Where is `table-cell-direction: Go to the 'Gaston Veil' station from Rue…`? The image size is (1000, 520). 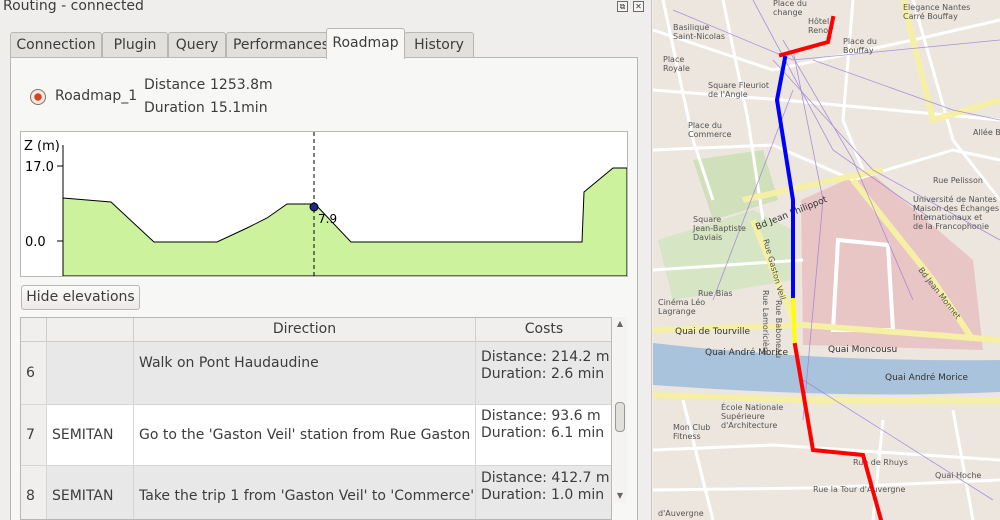
table-cell-direction: Go to the 'Gaston Veil' station from Rue… is located at coordinates (305, 435).